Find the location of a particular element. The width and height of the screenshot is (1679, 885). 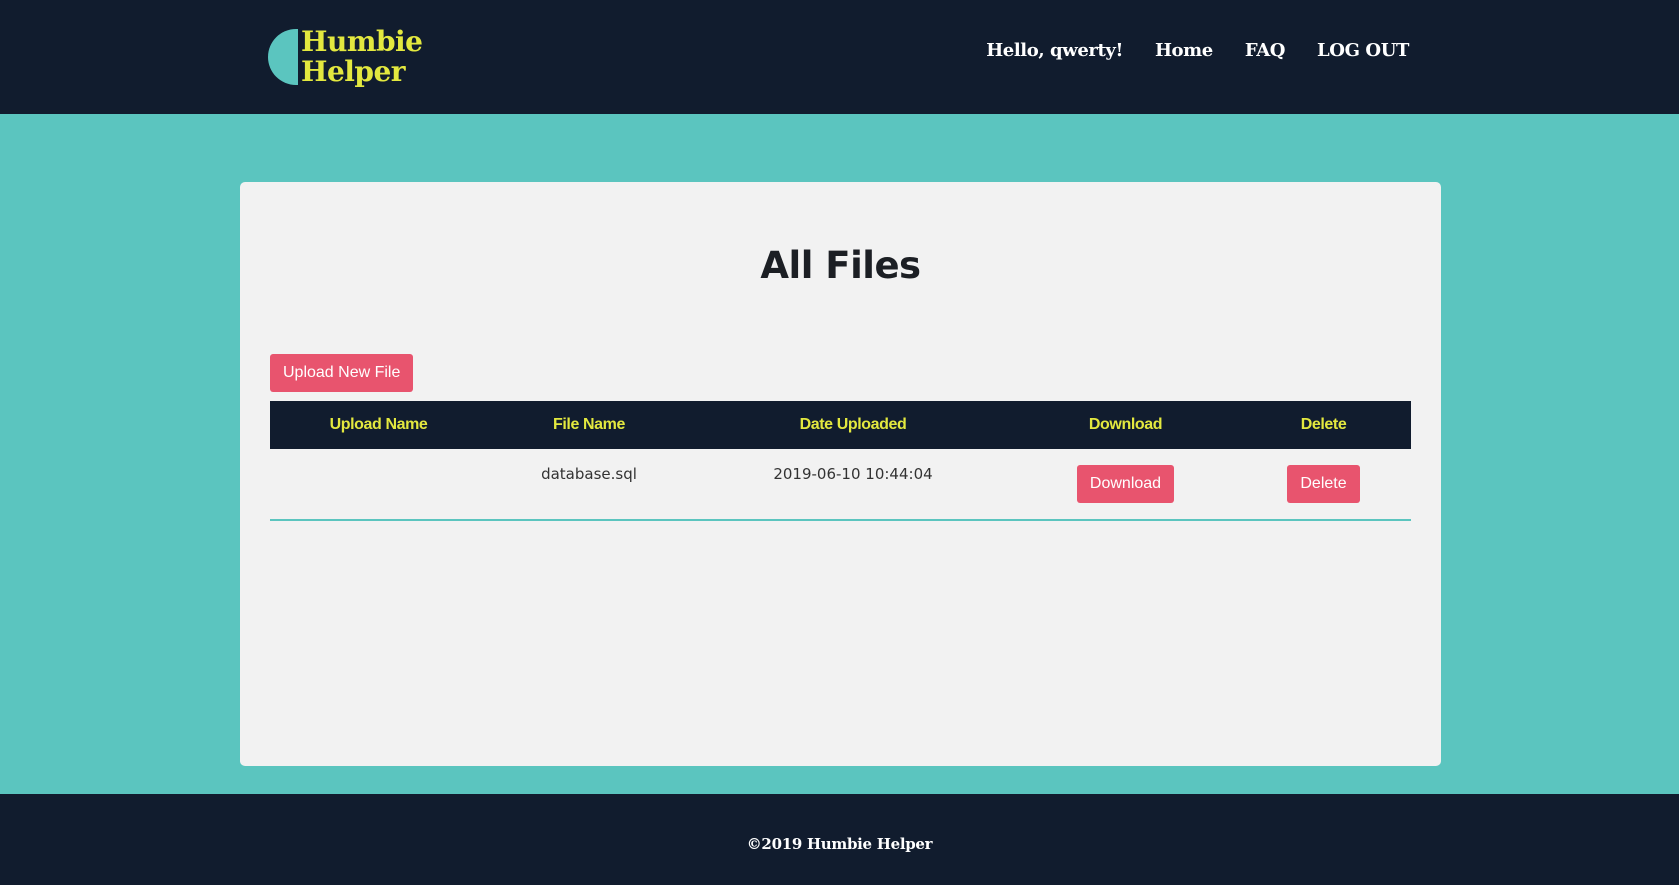

site-logo: Humbie Helper is located at coordinates (345, 56).